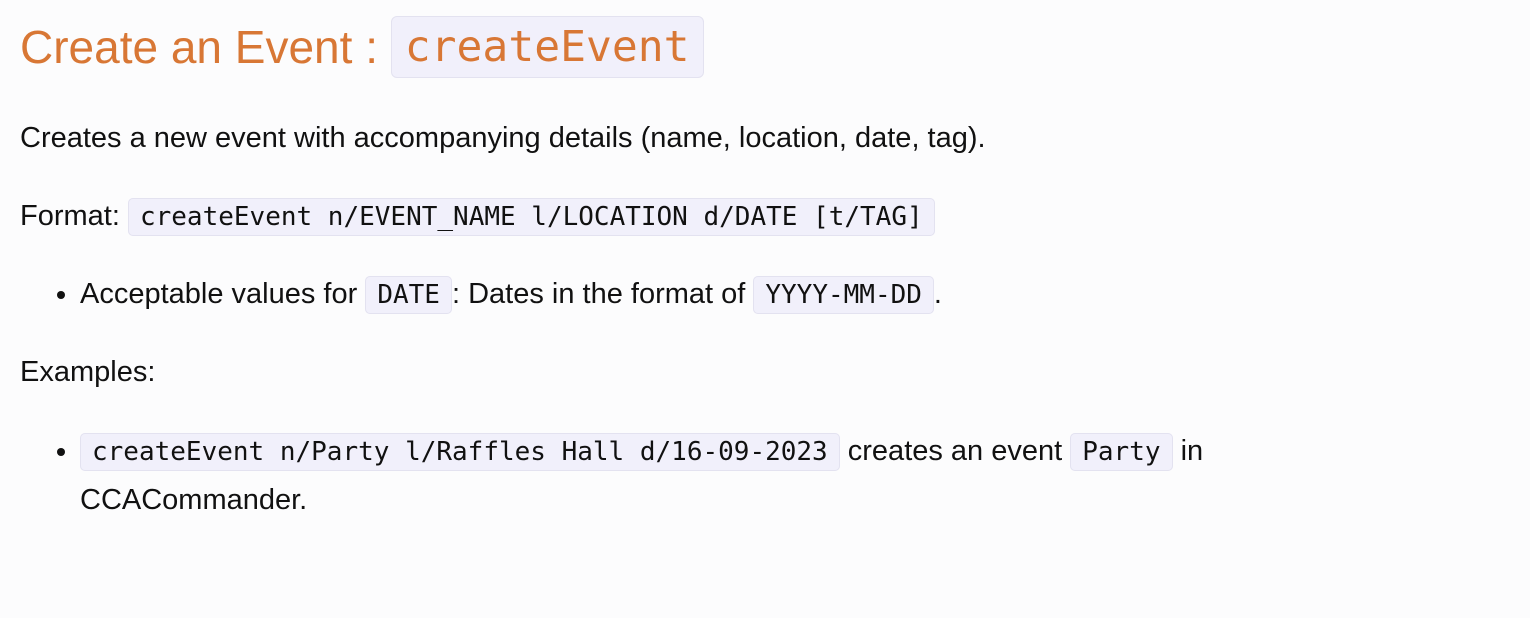 Image resolution: width=1530 pixels, height=618 pixels. What do you see at coordinates (223, 294) in the screenshot?
I see `acceptable-prefix: Acceptable values for` at bounding box center [223, 294].